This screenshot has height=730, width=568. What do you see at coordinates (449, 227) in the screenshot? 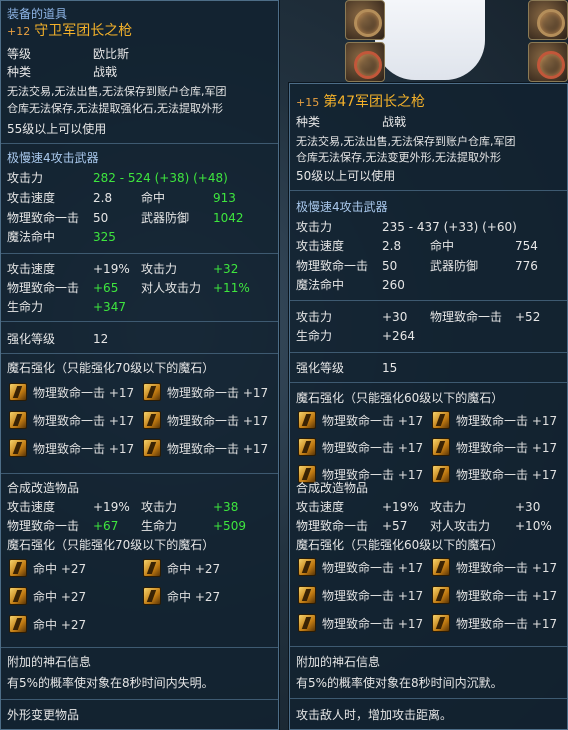
I see `stat-value: 235 - 437 (+33) (+60)` at bounding box center [449, 227].